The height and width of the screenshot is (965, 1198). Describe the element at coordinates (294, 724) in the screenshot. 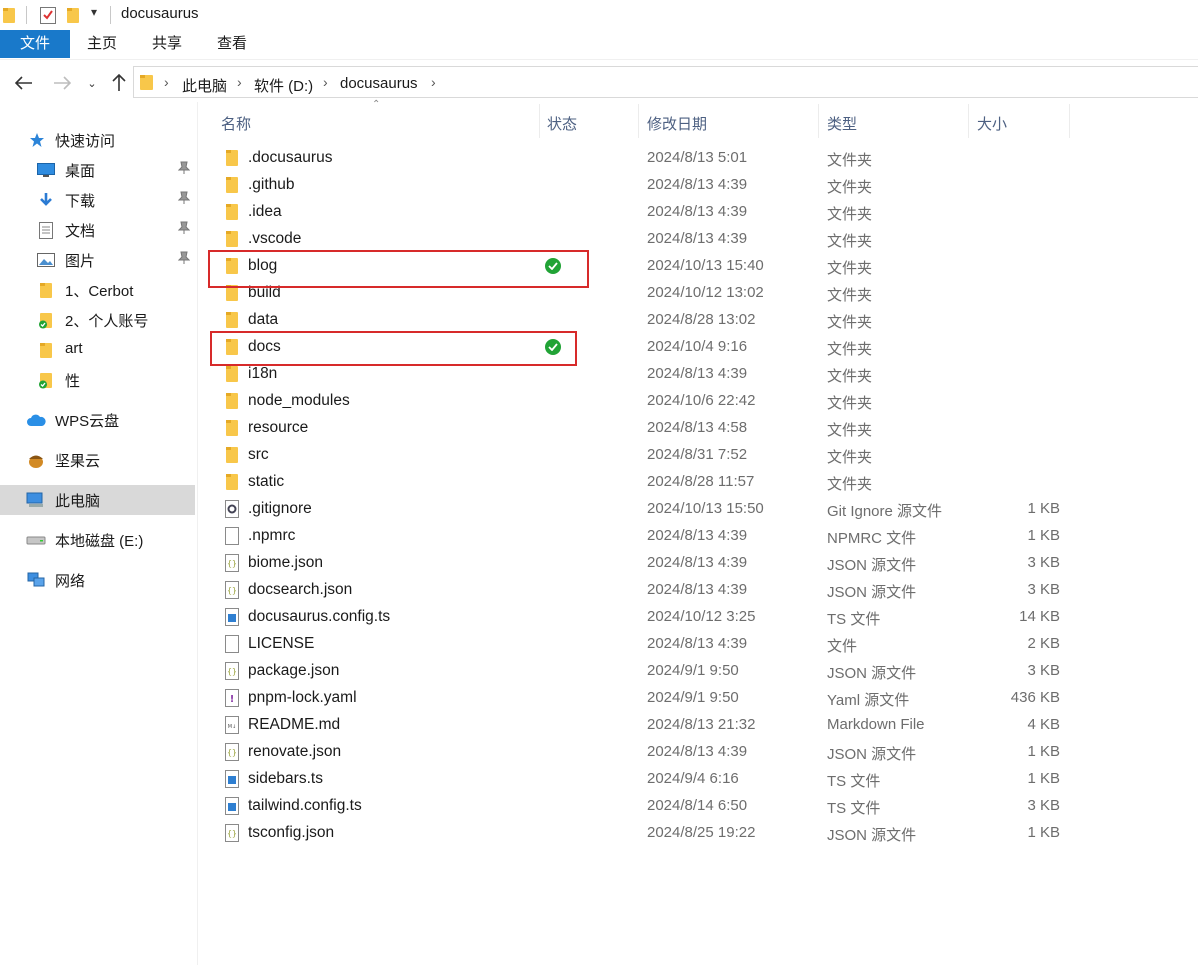

I see `file-name: README.md` at that location.